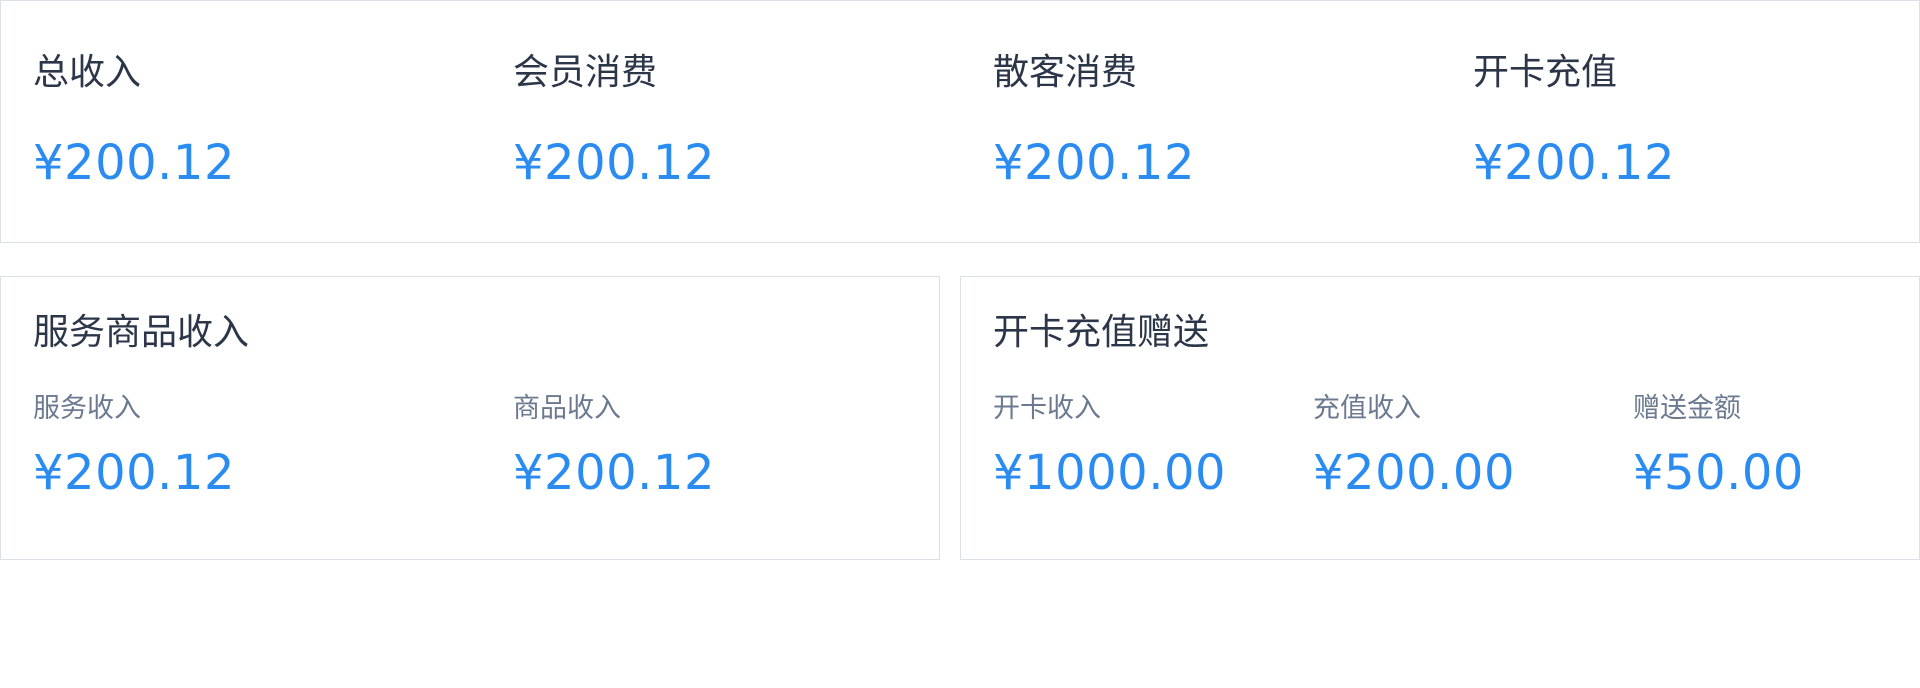  I want to click on section-title: 开卡充值赠送, so click(1101, 332).